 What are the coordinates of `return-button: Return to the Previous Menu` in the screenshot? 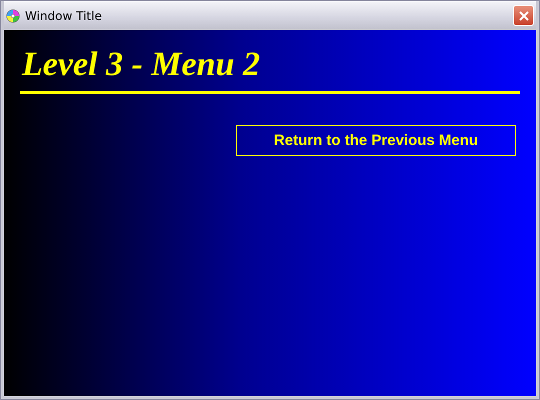 It's located at (376, 140).